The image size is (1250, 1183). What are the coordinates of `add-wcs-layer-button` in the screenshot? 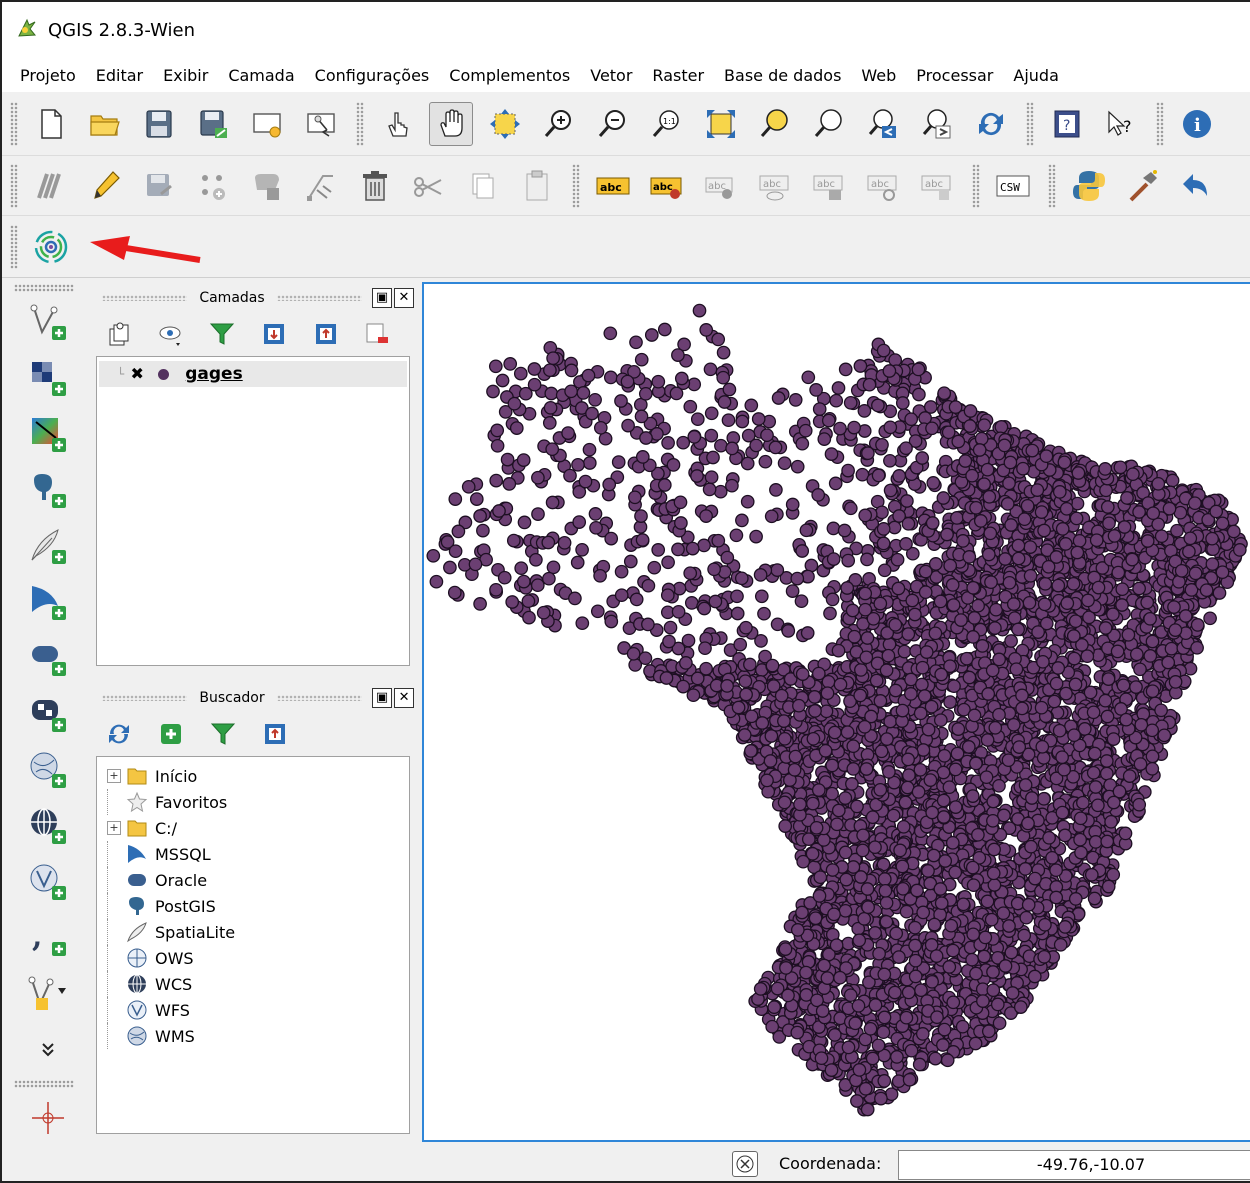 It's located at (48, 826).